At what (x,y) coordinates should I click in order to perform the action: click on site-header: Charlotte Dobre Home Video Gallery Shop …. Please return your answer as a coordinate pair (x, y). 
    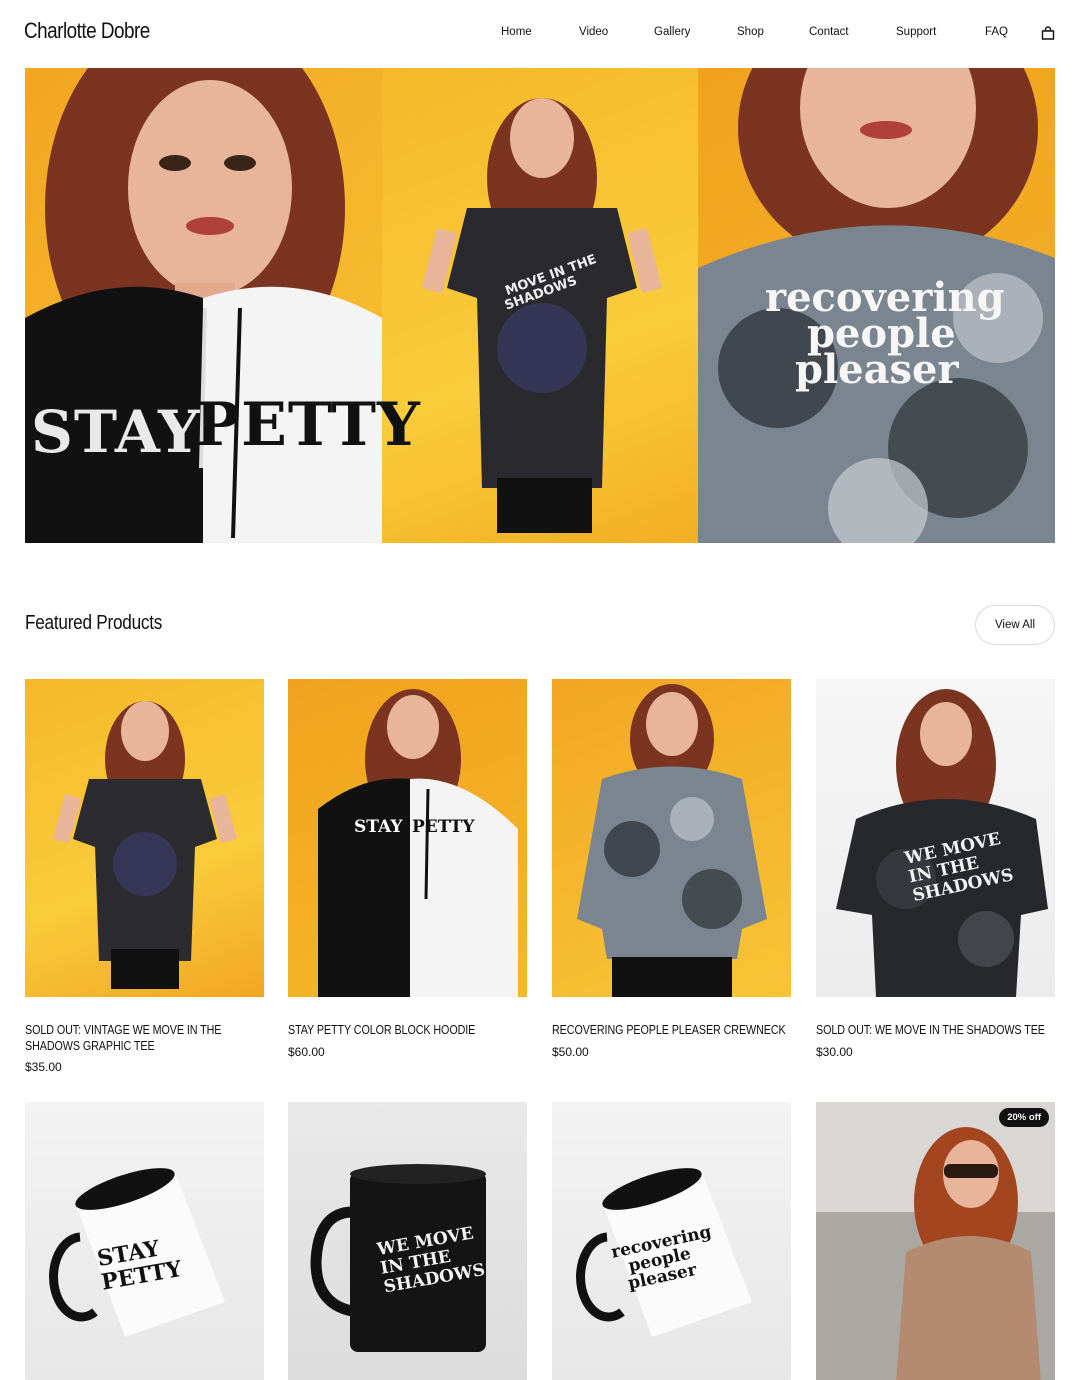
    Looking at the image, I should click on (540, 33).